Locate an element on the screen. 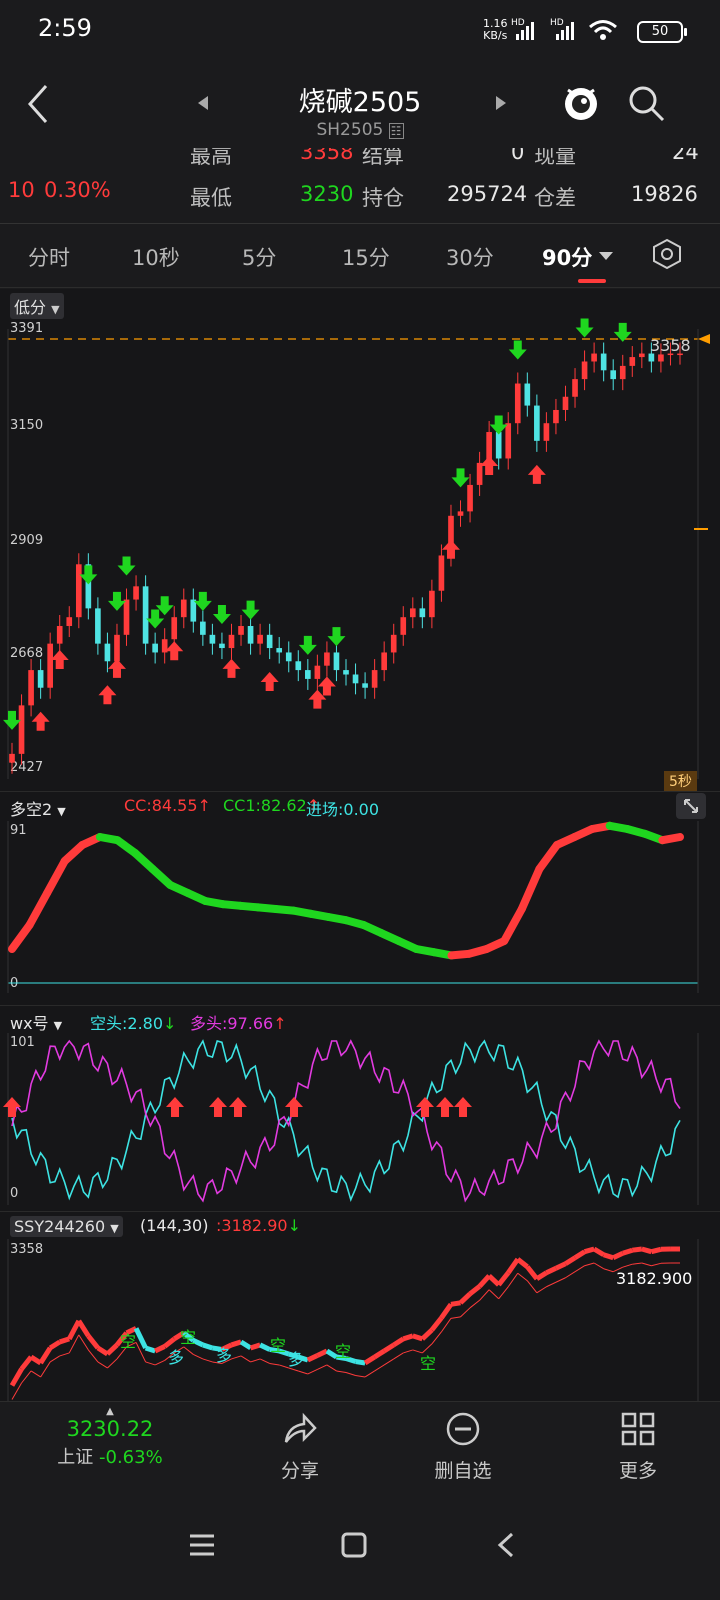  system-back-icon is located at coordinates (506, 1545).